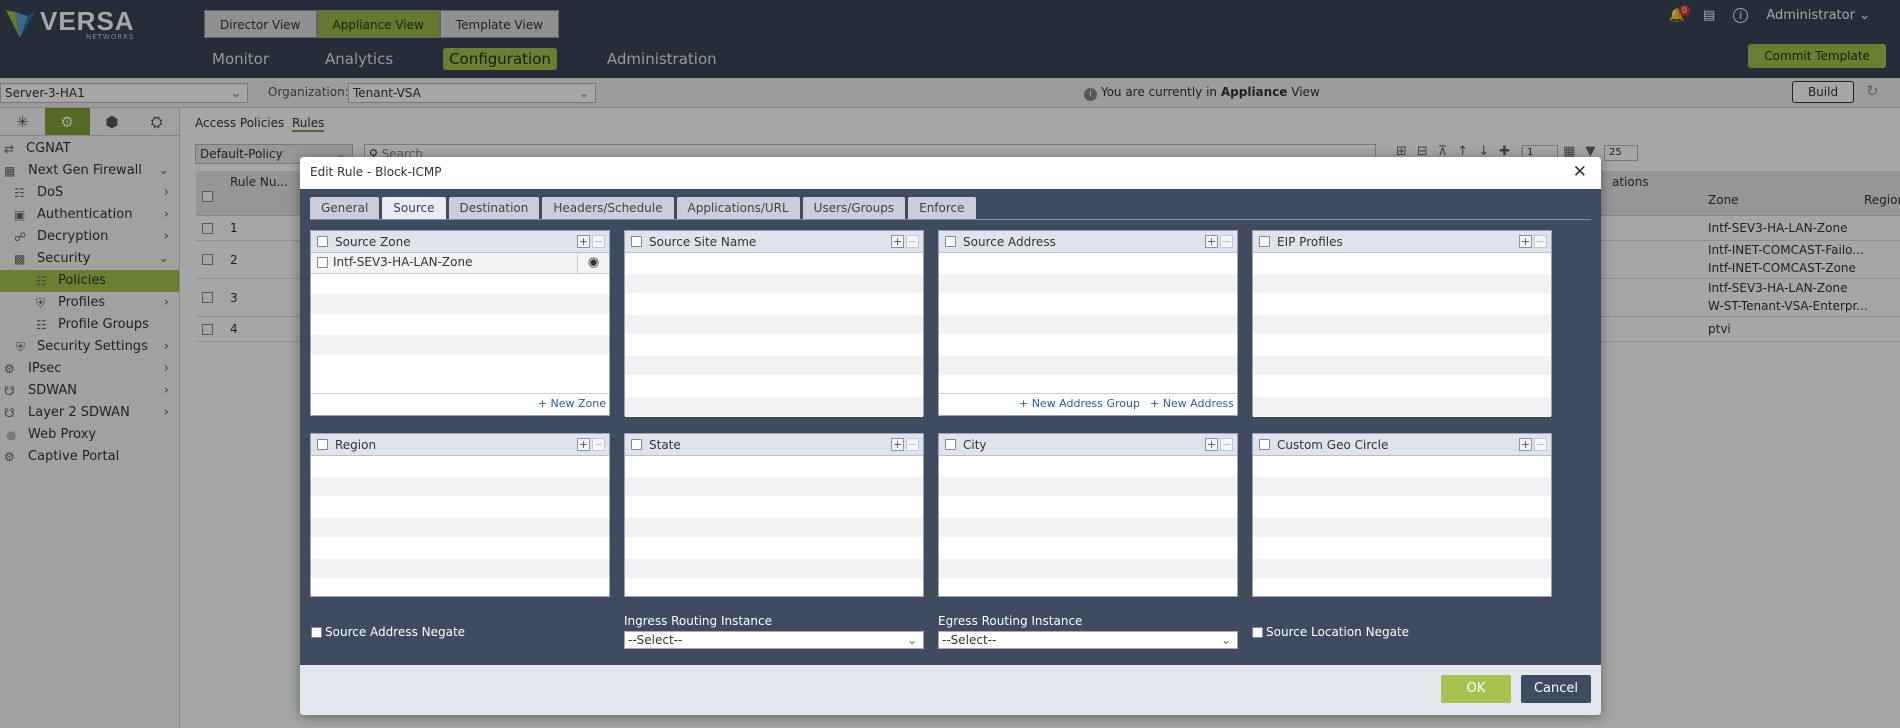 The height and width of the screenshot is (728, 1900). I want to click on source-location-negate-checkbox, so click(1257, 632).